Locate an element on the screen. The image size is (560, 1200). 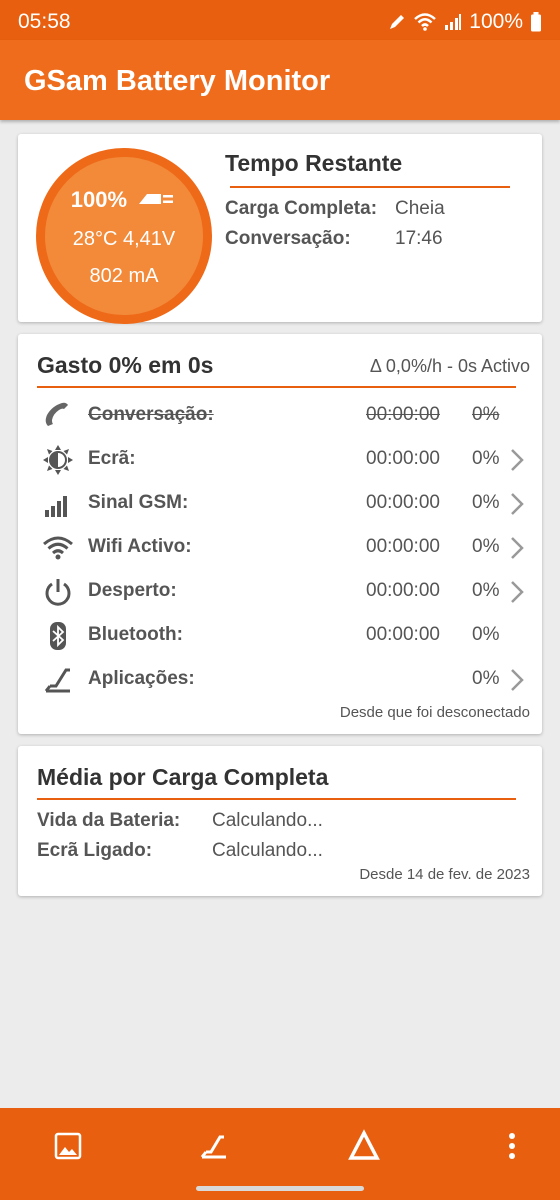
wifi-icon is located at coordinates (58, 548).